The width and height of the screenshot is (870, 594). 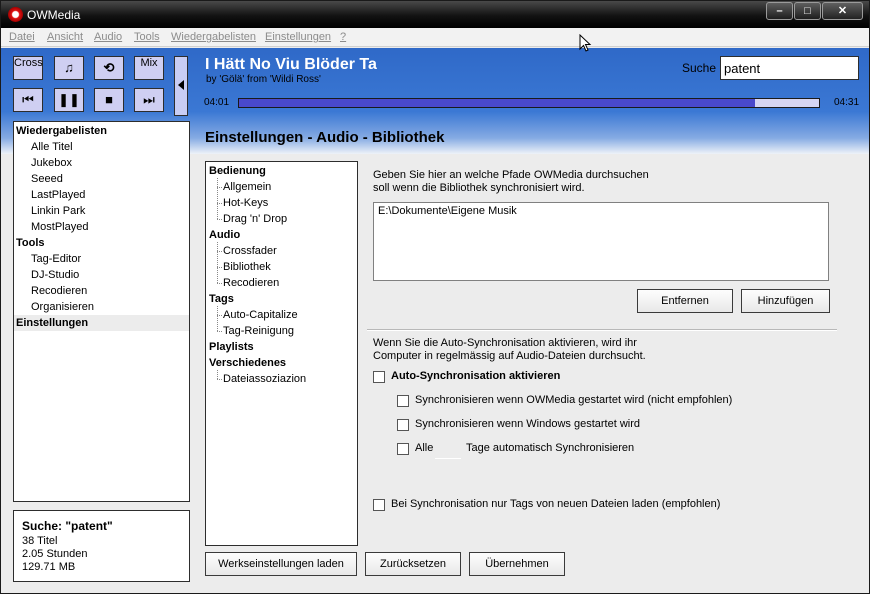 What do you see at coordinates (291, 64) in the screenshot?
I see `track-title: I Hätt No Viu Blöder Ta` at bounding box center [291, 64].